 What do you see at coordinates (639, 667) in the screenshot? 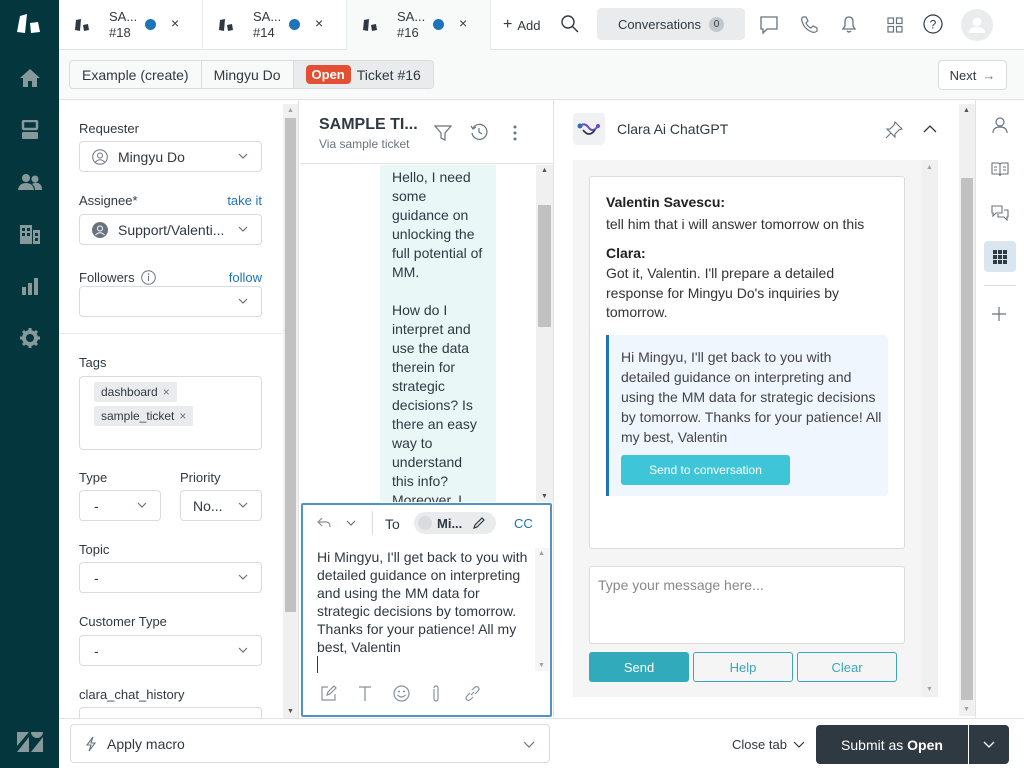
I see `send-button: Send` at bounding box center [639, 667].